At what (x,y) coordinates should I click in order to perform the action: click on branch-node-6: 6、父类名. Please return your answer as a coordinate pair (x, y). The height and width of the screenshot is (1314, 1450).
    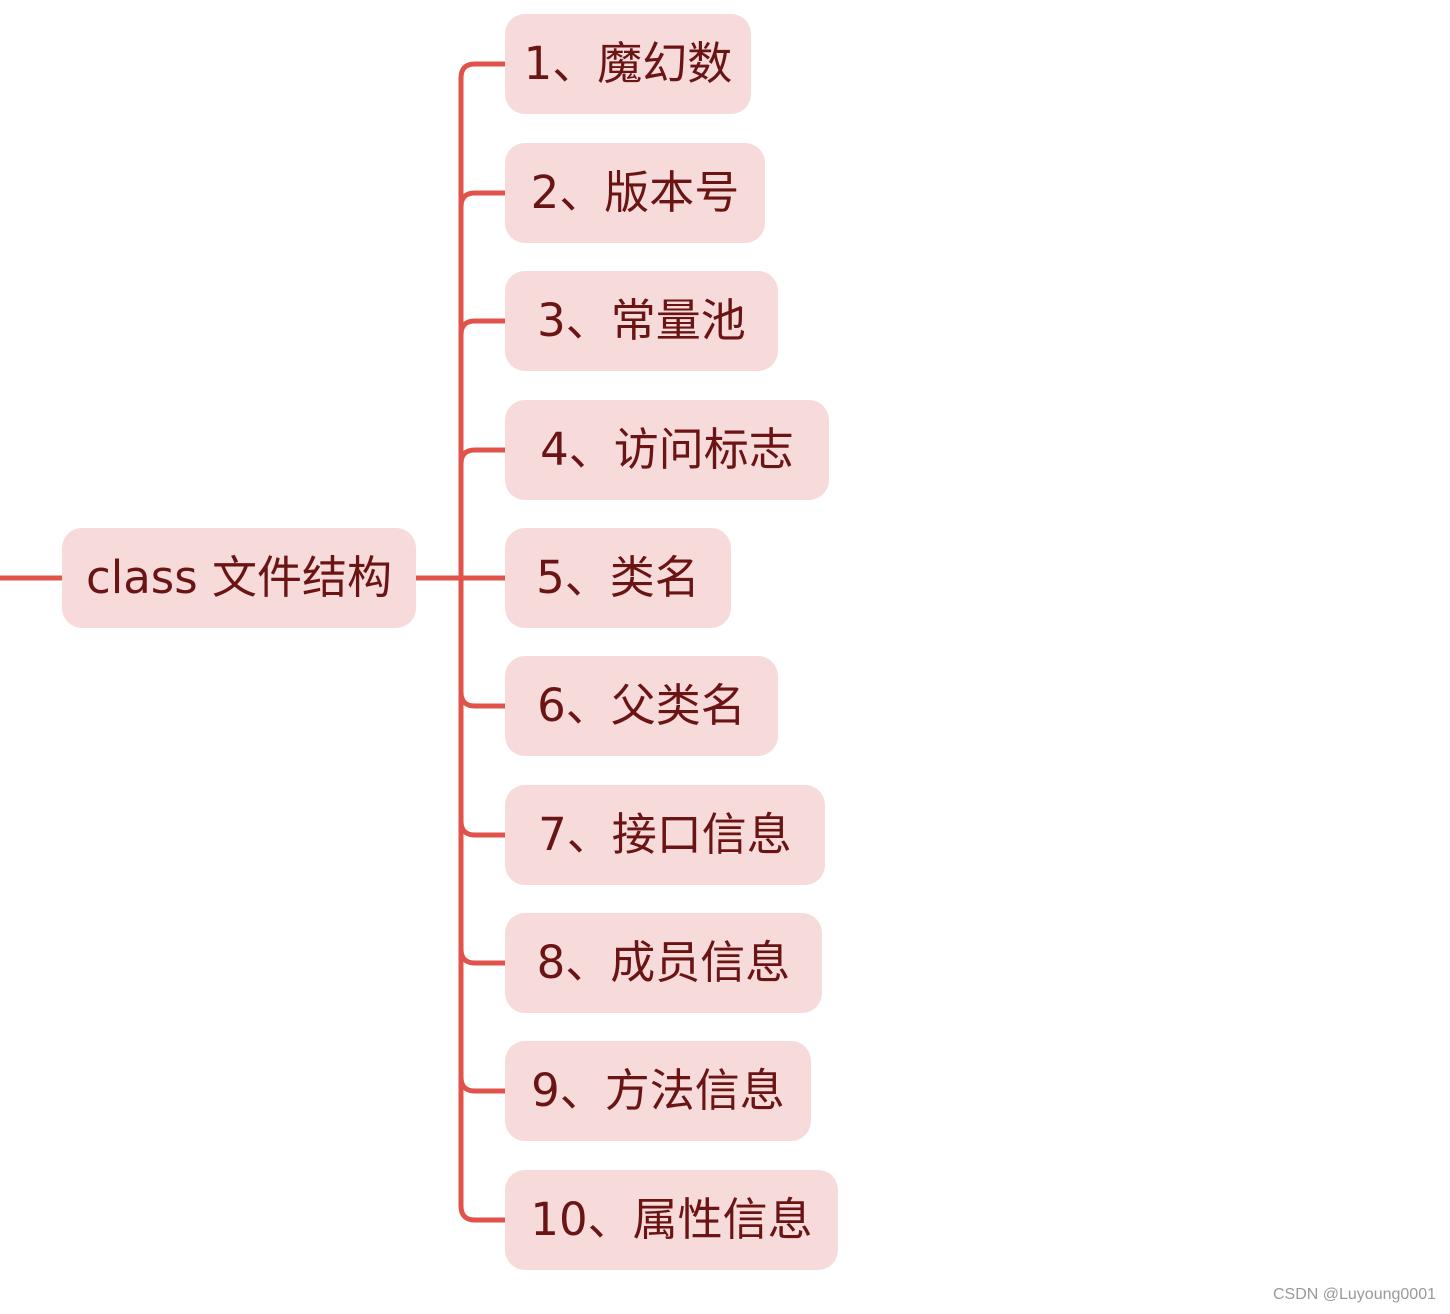
    Looking at the image, I should click on (641, 706).